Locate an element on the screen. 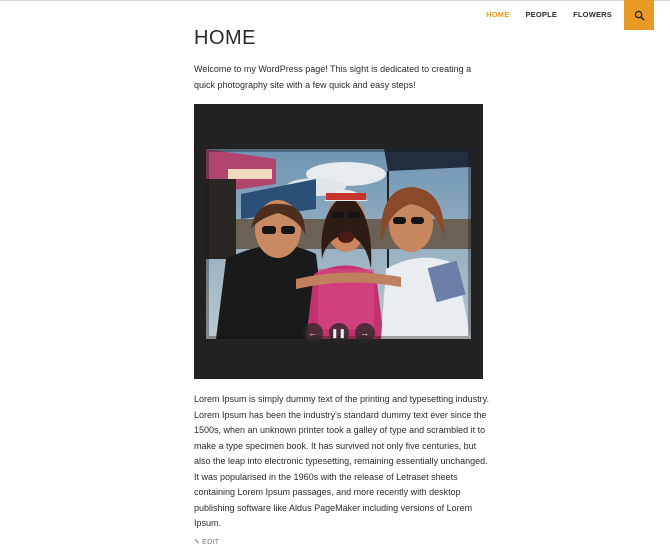  pause-icon: ❚❚ is located at coordinates (338, 333).